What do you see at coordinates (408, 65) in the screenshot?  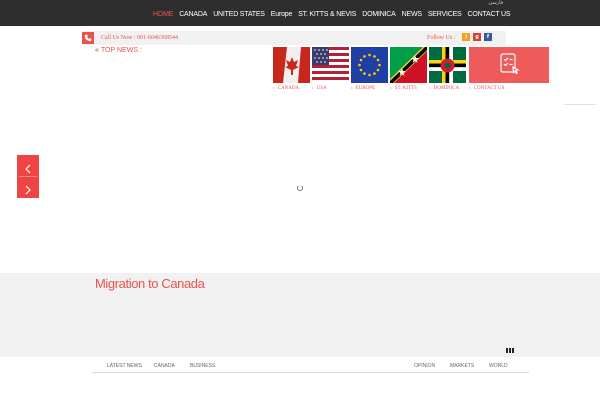 I see `st-kitts-flag-icon` at bounding box center [408, 65].